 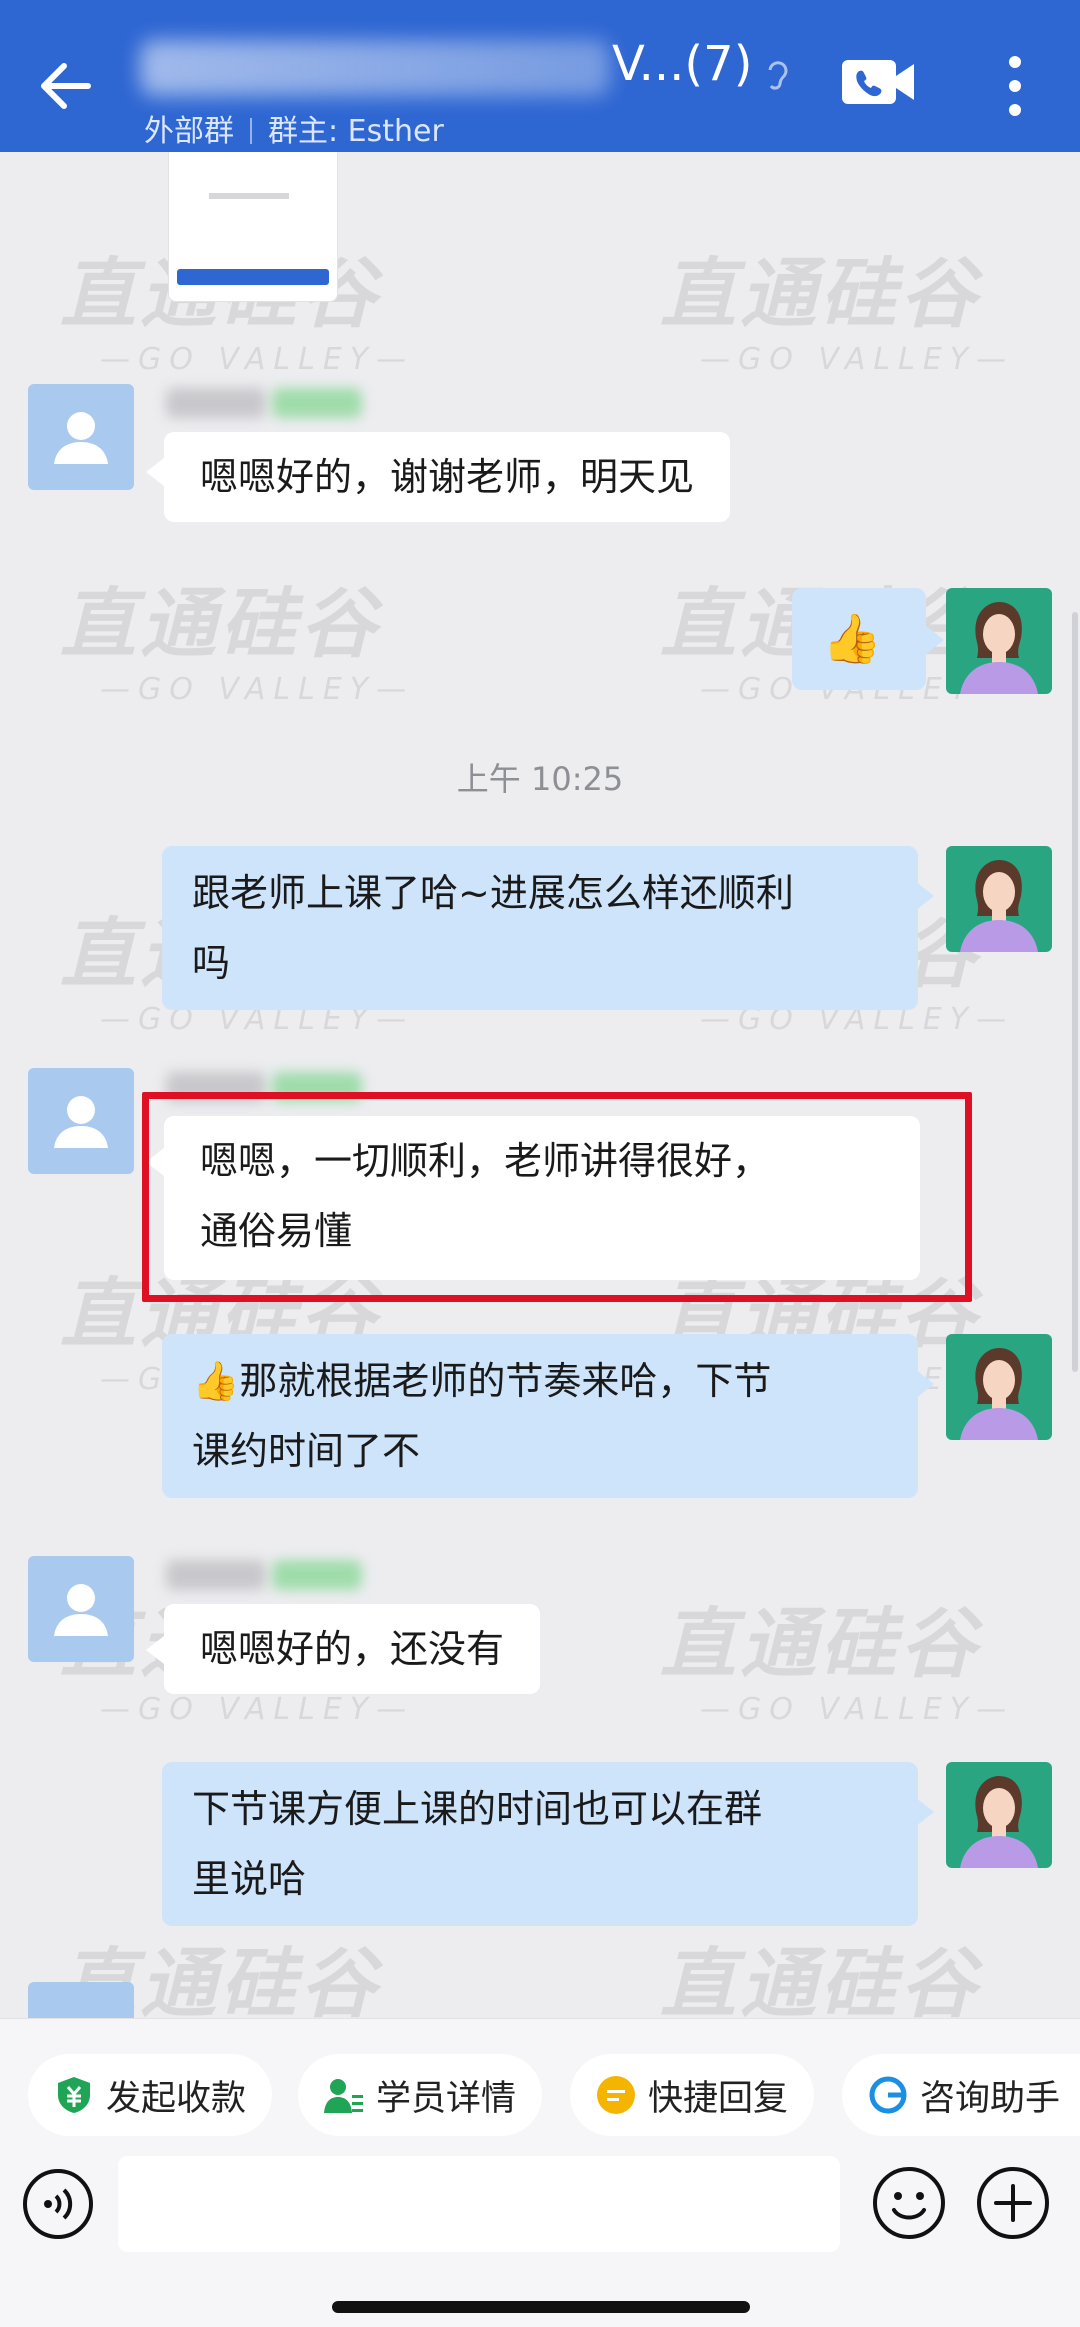 What do you see at coordinates (1013, 2203) in the screenshot?
I see `plus-icon` at bounding box center [1013, 2203].